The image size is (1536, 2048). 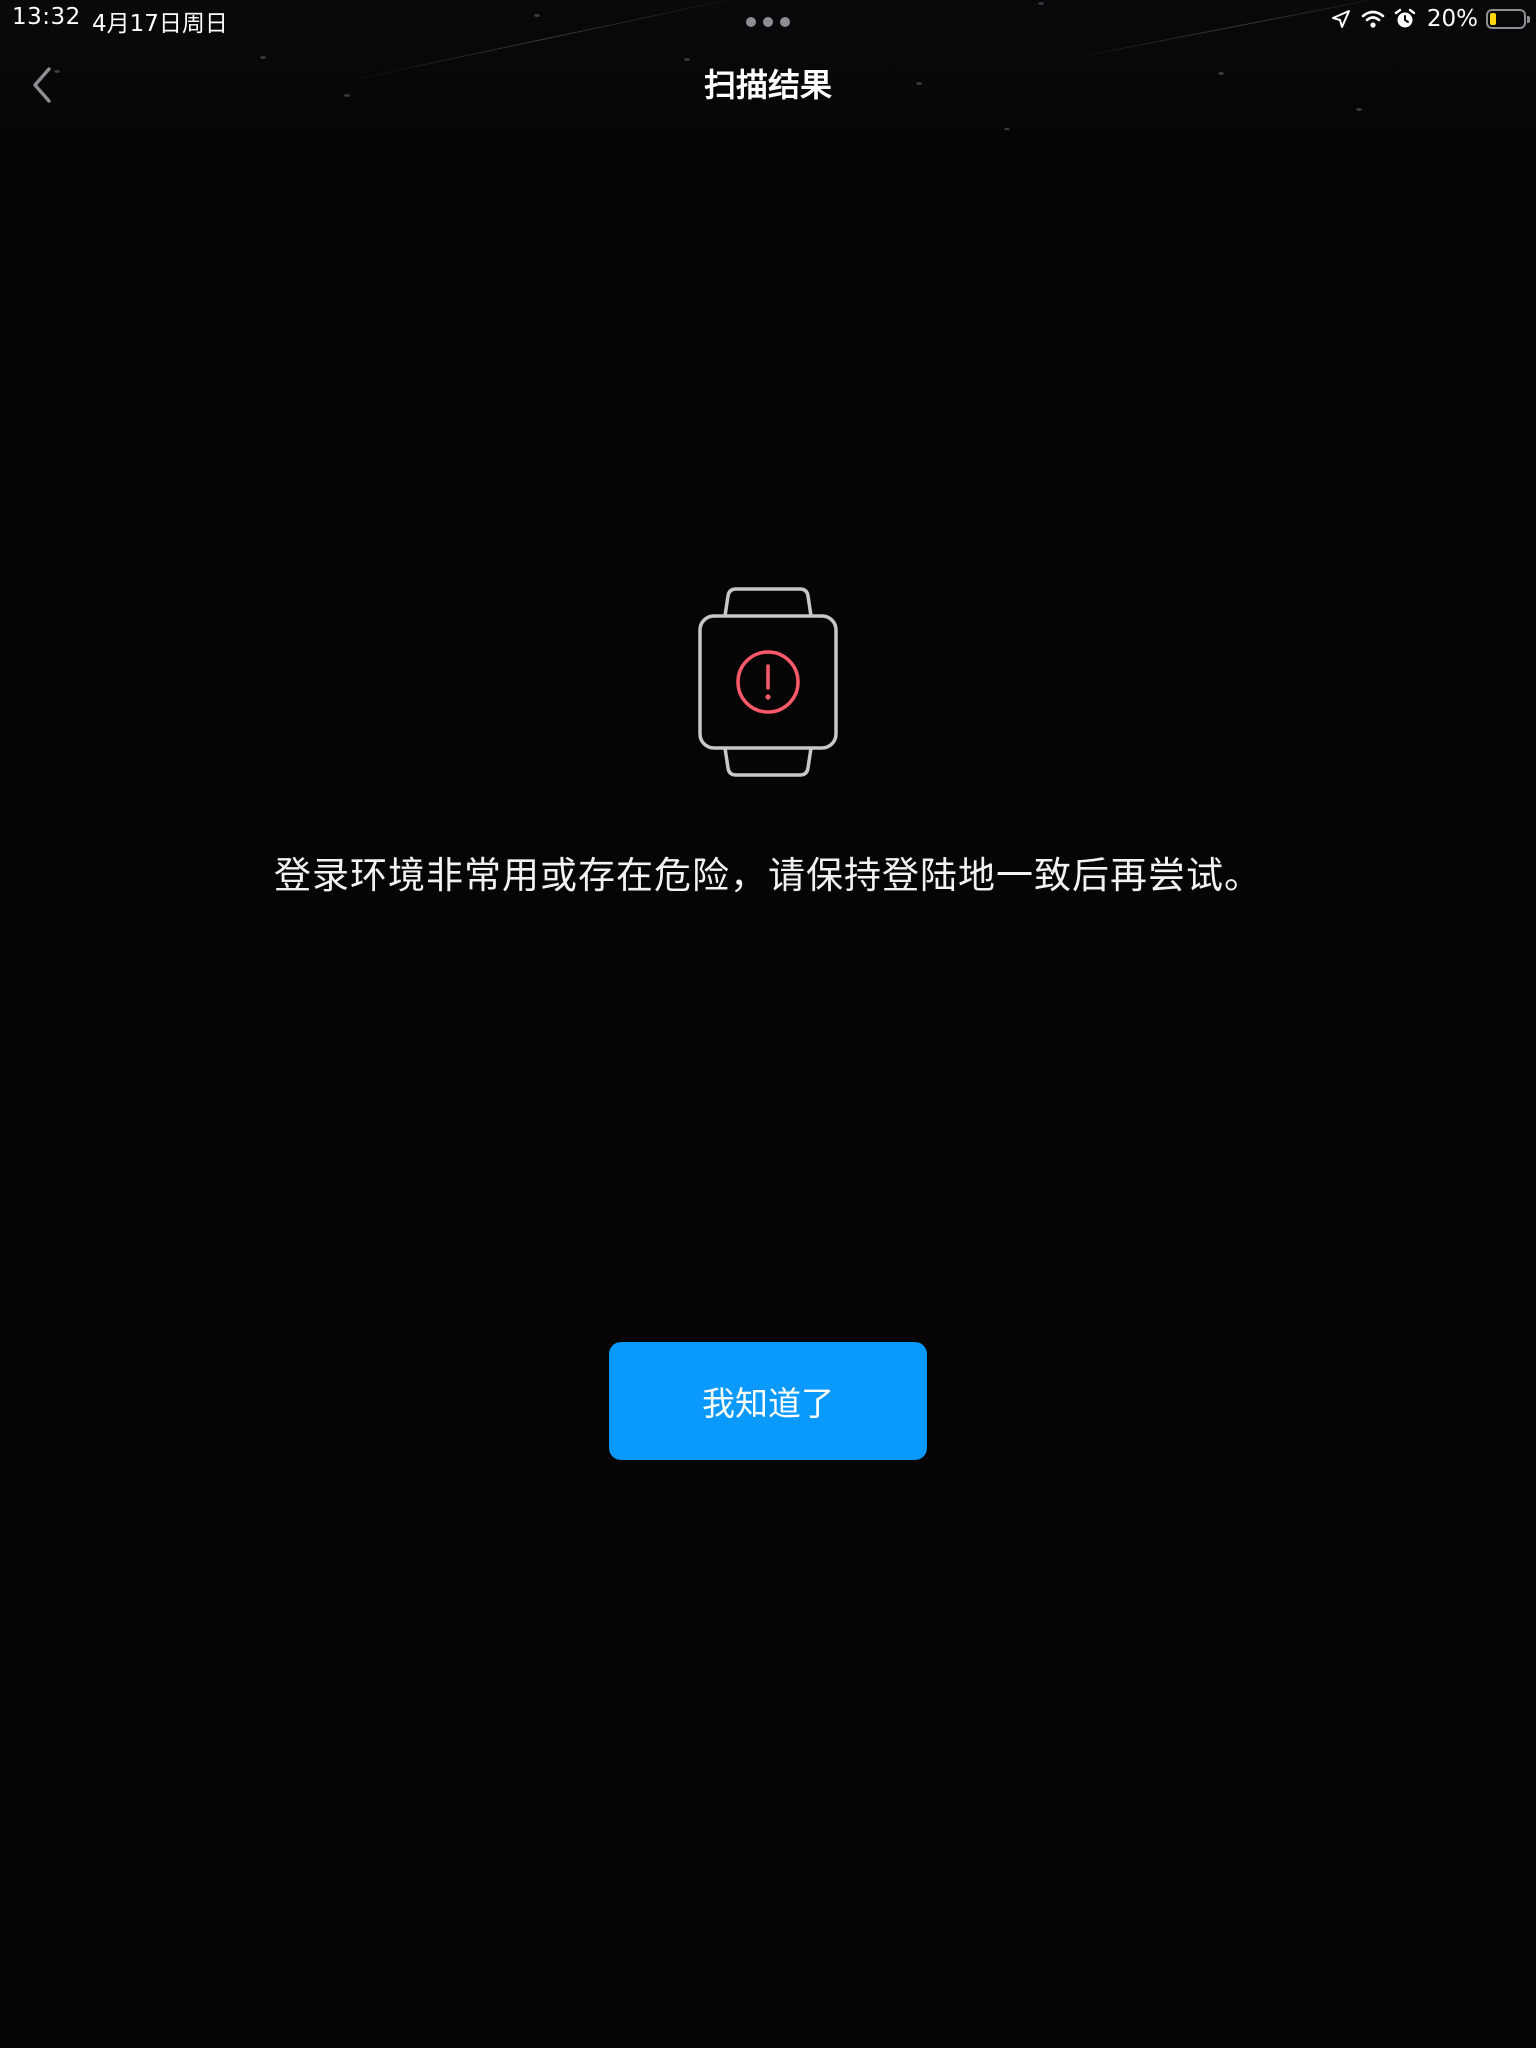 I want to click on status-date: 4月17日周日, so click(x=160, y=24).